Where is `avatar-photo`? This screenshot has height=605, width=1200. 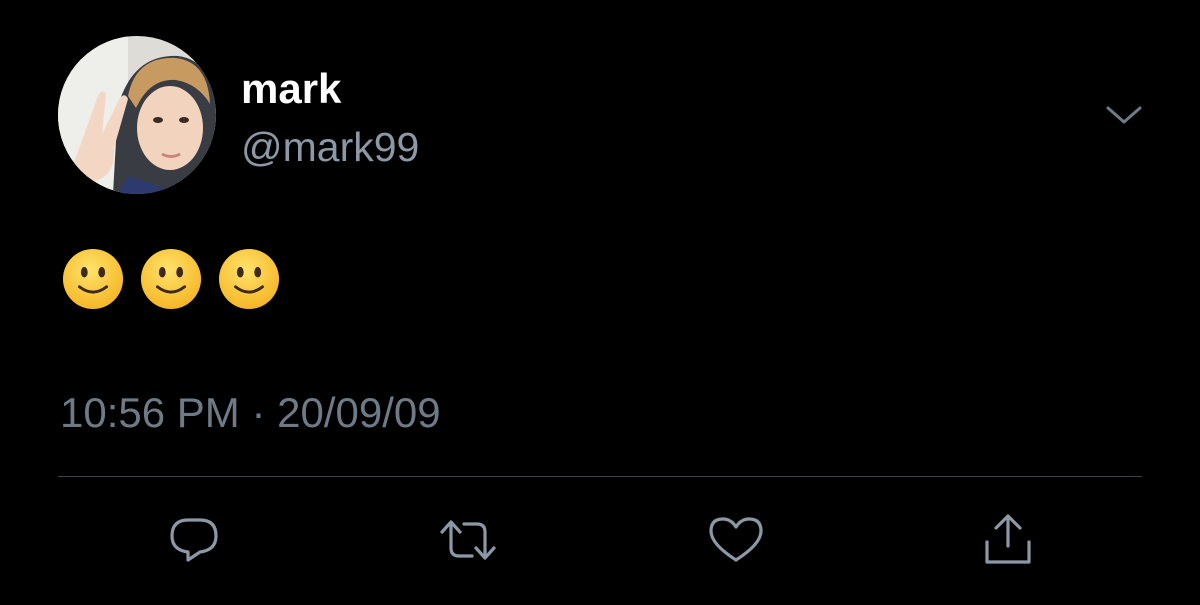
avatar-photo is located at coordinates (137, 115).